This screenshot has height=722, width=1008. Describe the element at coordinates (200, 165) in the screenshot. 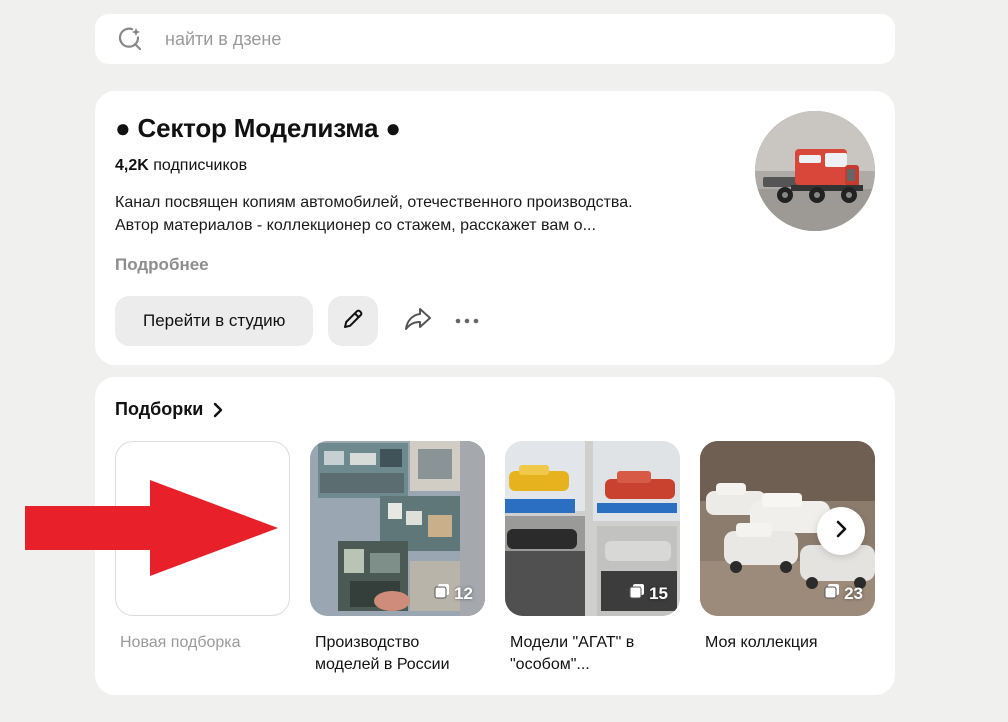

I see `subscribers-label: подписчиков` at that location.